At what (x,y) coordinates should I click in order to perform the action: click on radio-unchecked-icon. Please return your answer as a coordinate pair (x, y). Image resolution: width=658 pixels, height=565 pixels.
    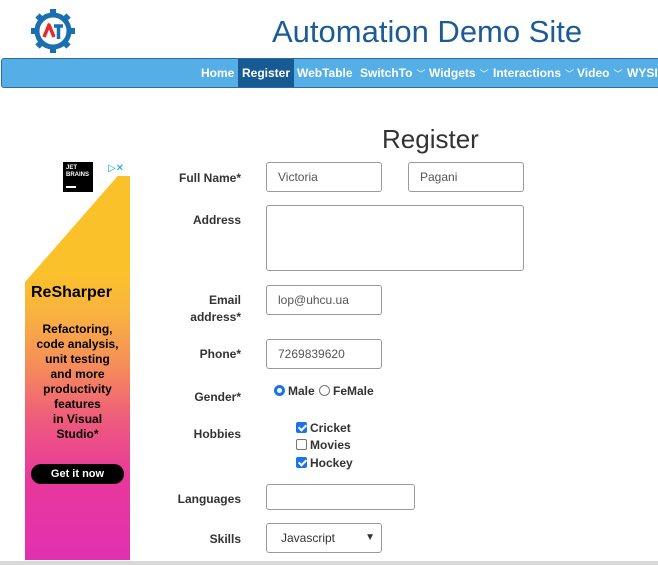
    Looking at the image, I should click on (324, 390).